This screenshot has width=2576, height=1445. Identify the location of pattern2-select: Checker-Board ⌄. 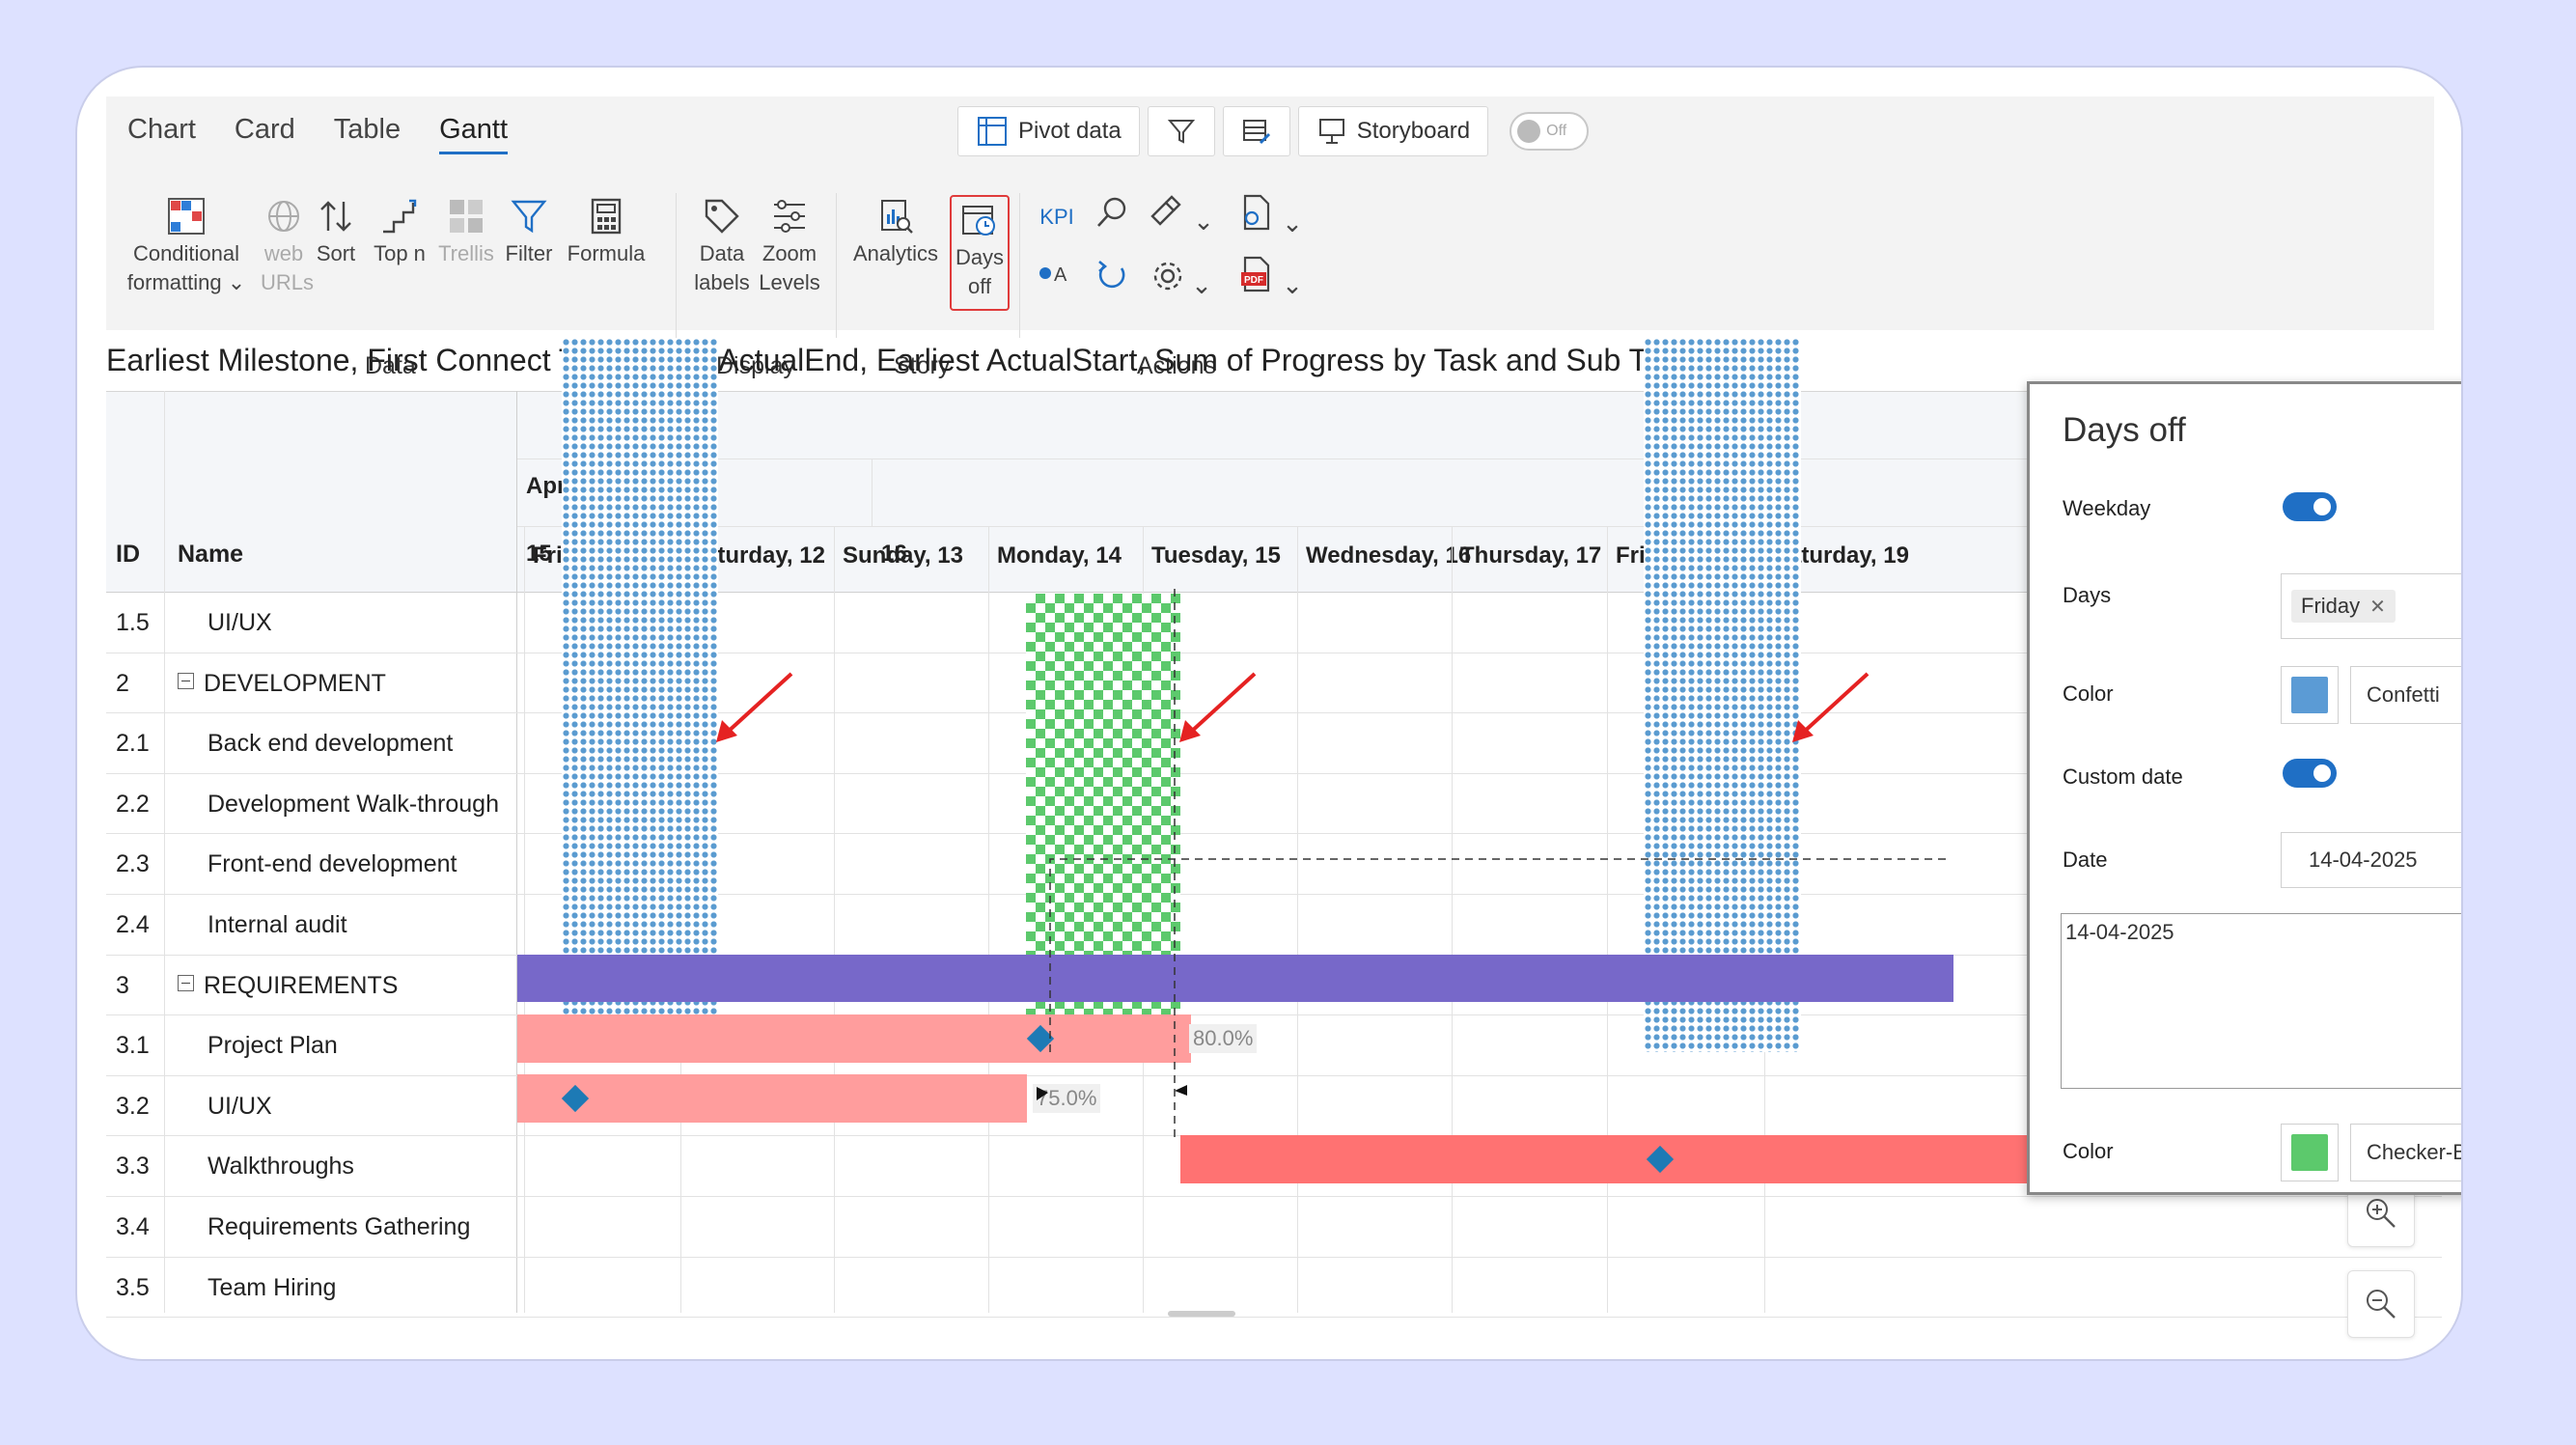
(2405, 1153).